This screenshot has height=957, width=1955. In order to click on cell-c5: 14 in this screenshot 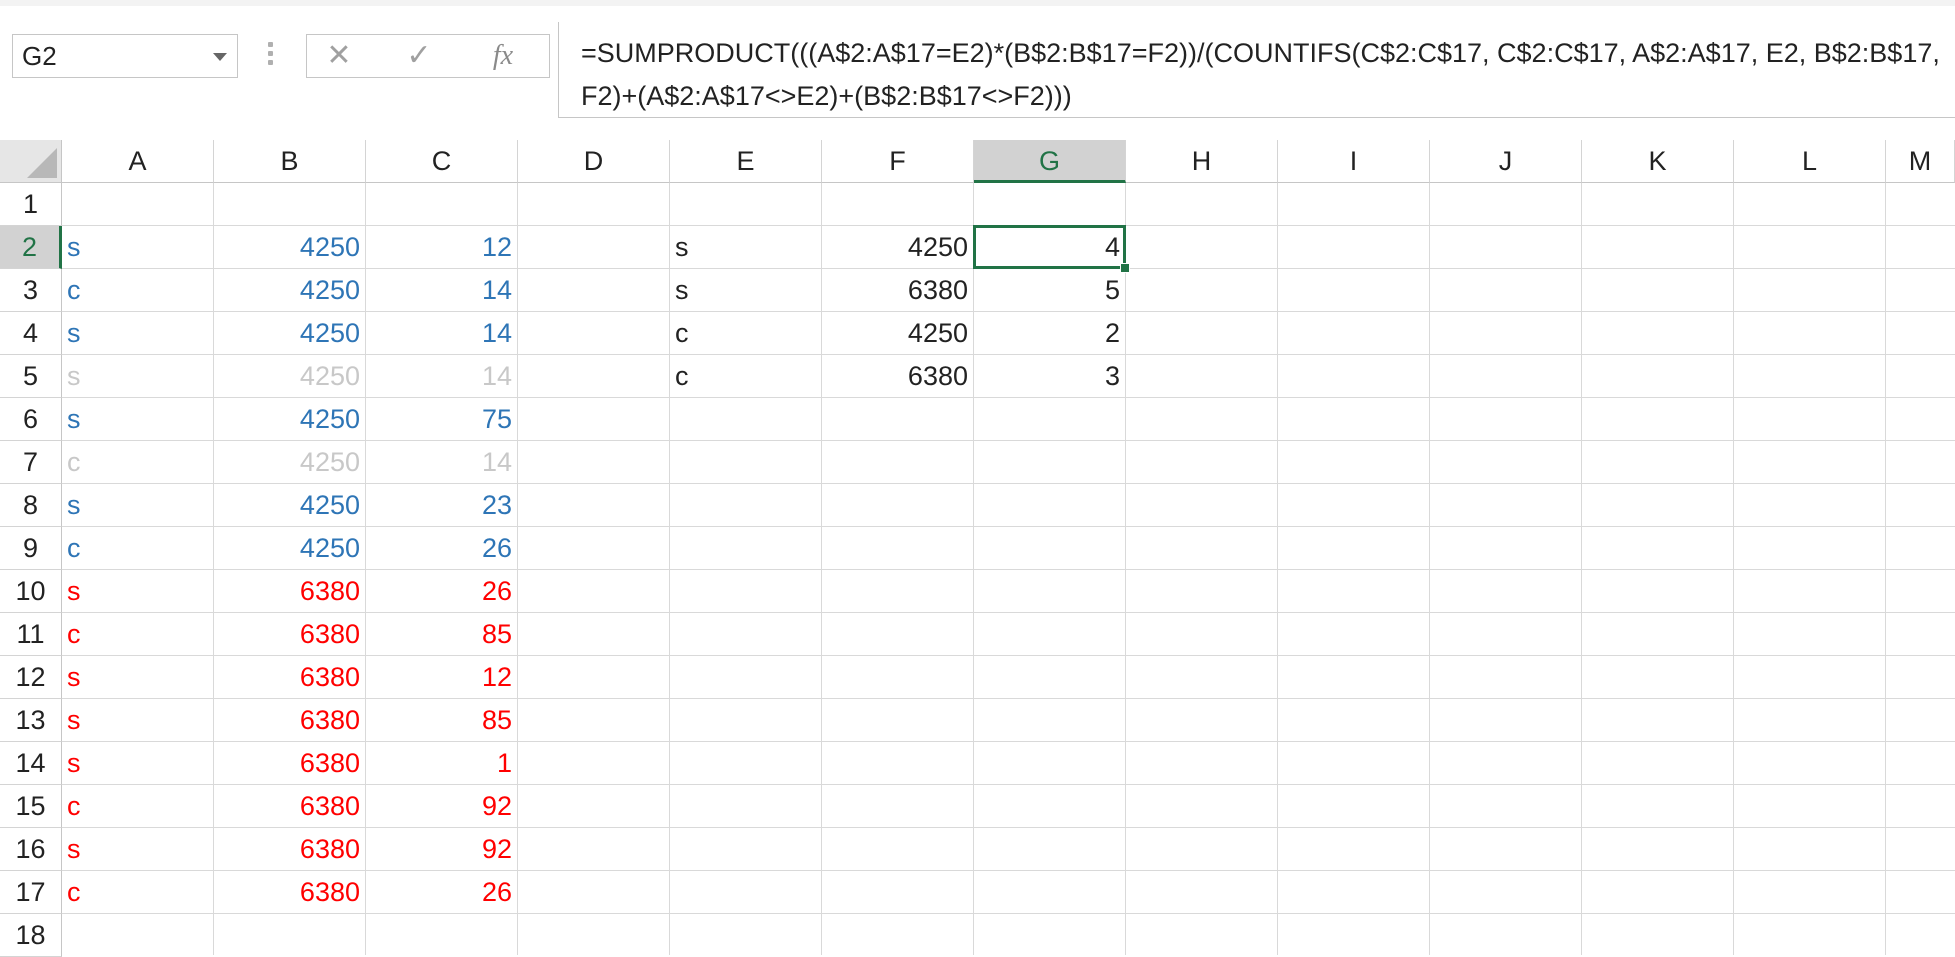, I will do `click(442, 376)`.